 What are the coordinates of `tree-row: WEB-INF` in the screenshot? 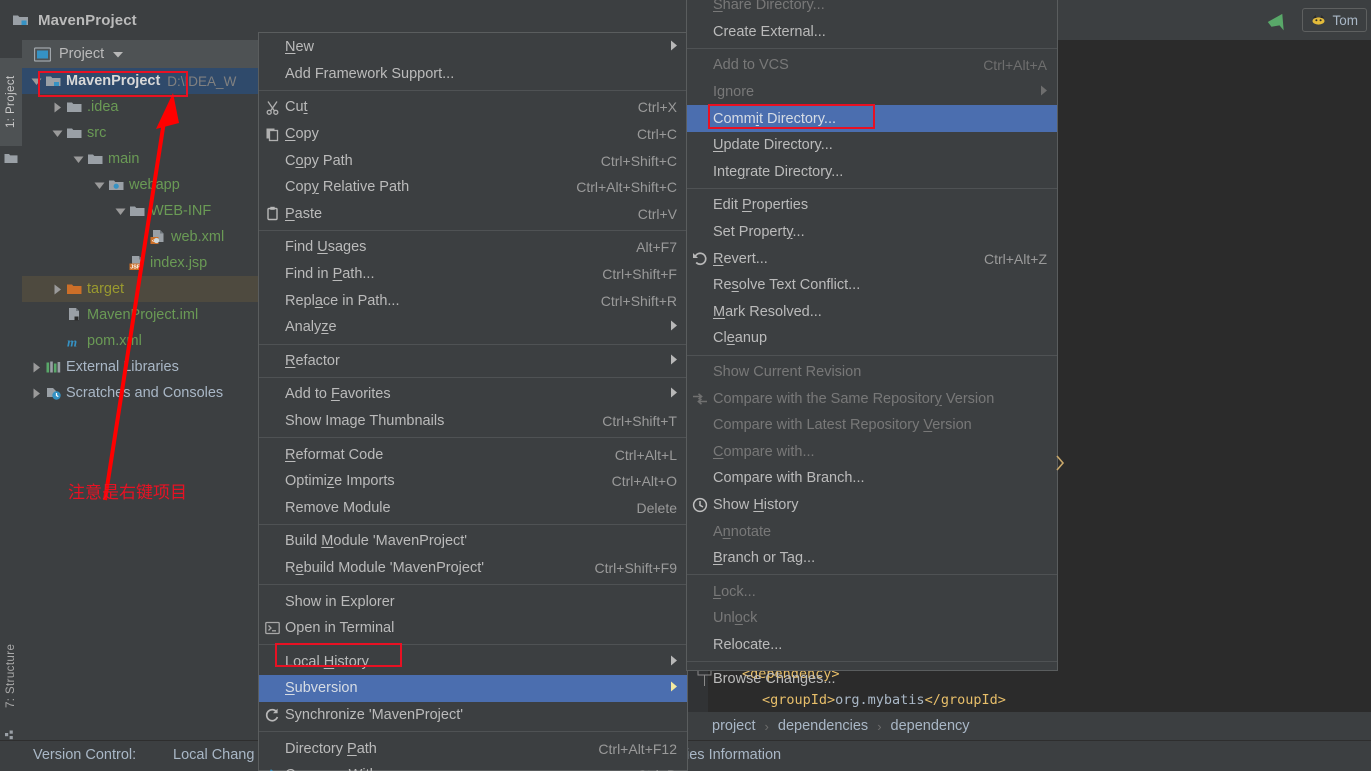 It's located at (151, 211).